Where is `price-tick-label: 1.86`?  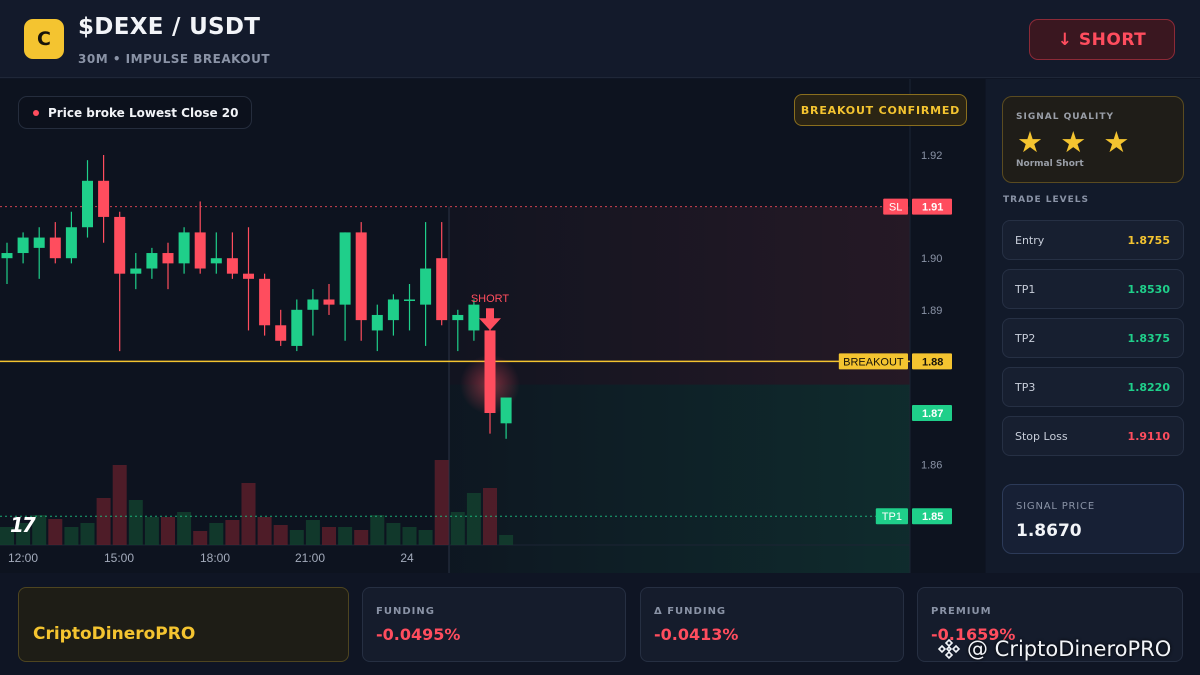 price-tick-label: 1.86 is located at coordinates (931, 466).